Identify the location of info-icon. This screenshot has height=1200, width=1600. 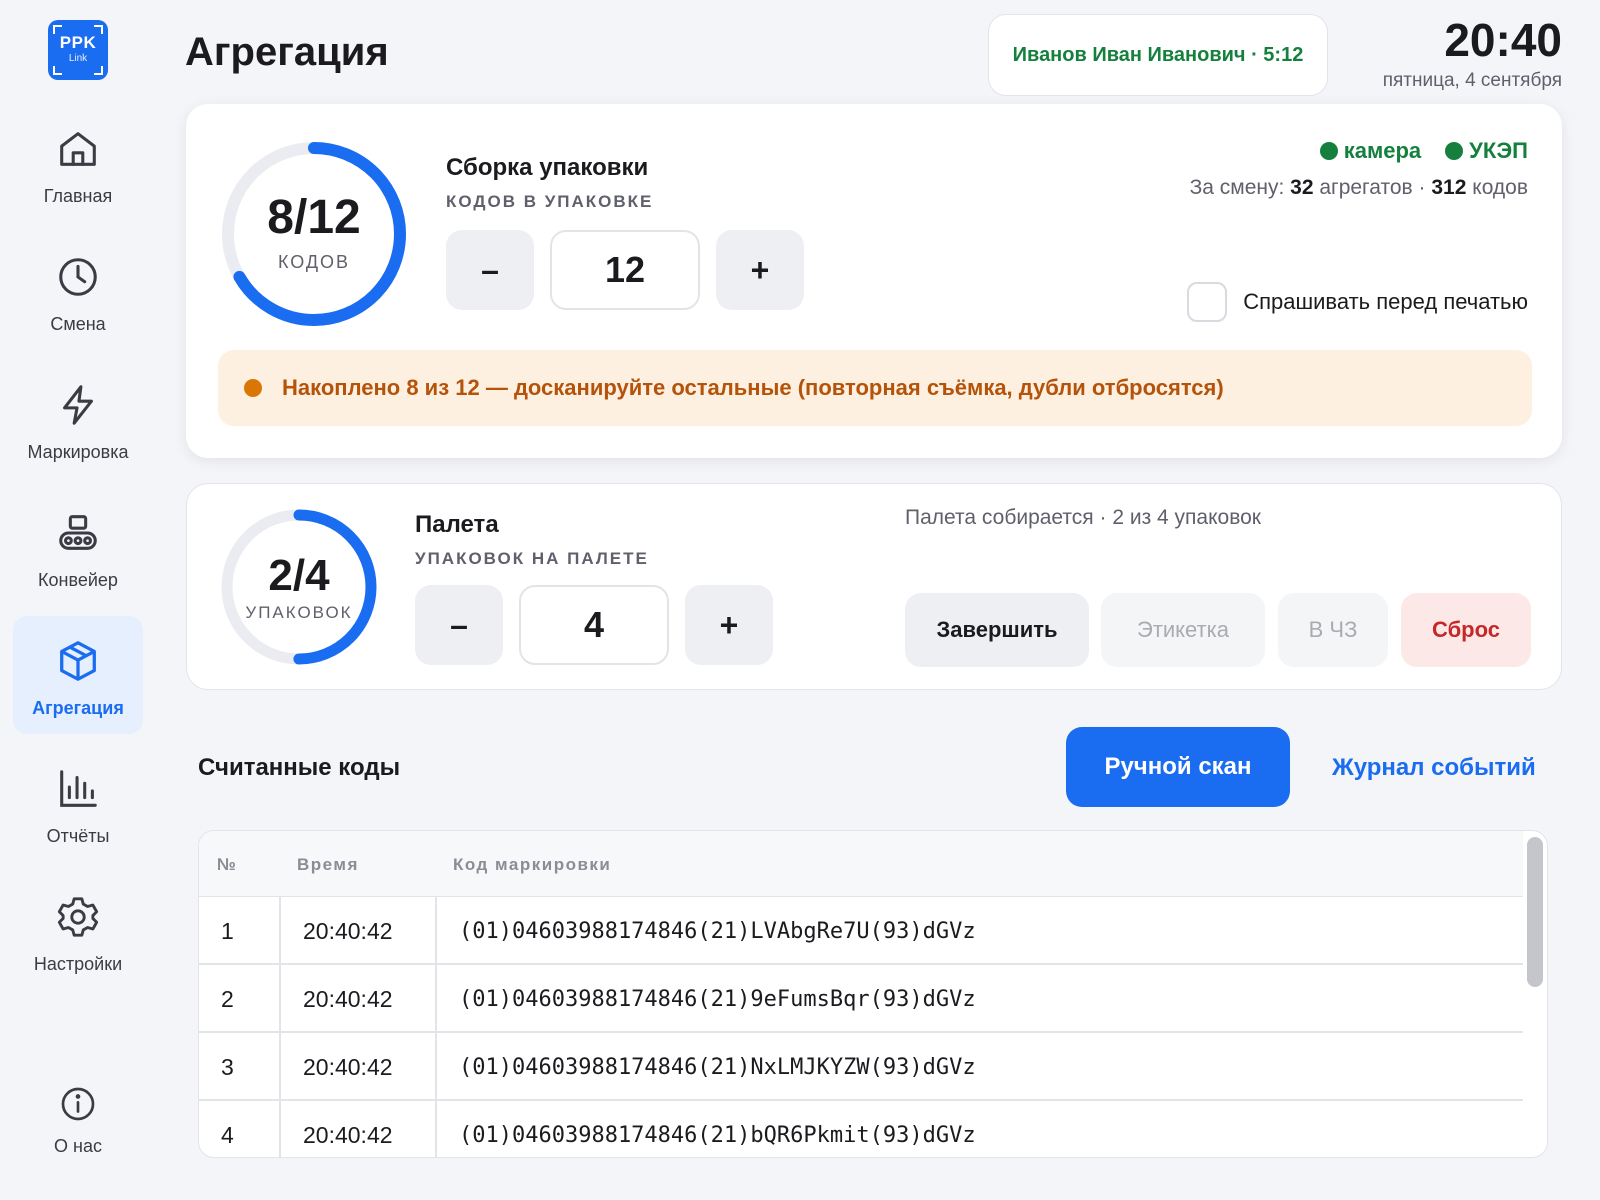
(78, 1104).